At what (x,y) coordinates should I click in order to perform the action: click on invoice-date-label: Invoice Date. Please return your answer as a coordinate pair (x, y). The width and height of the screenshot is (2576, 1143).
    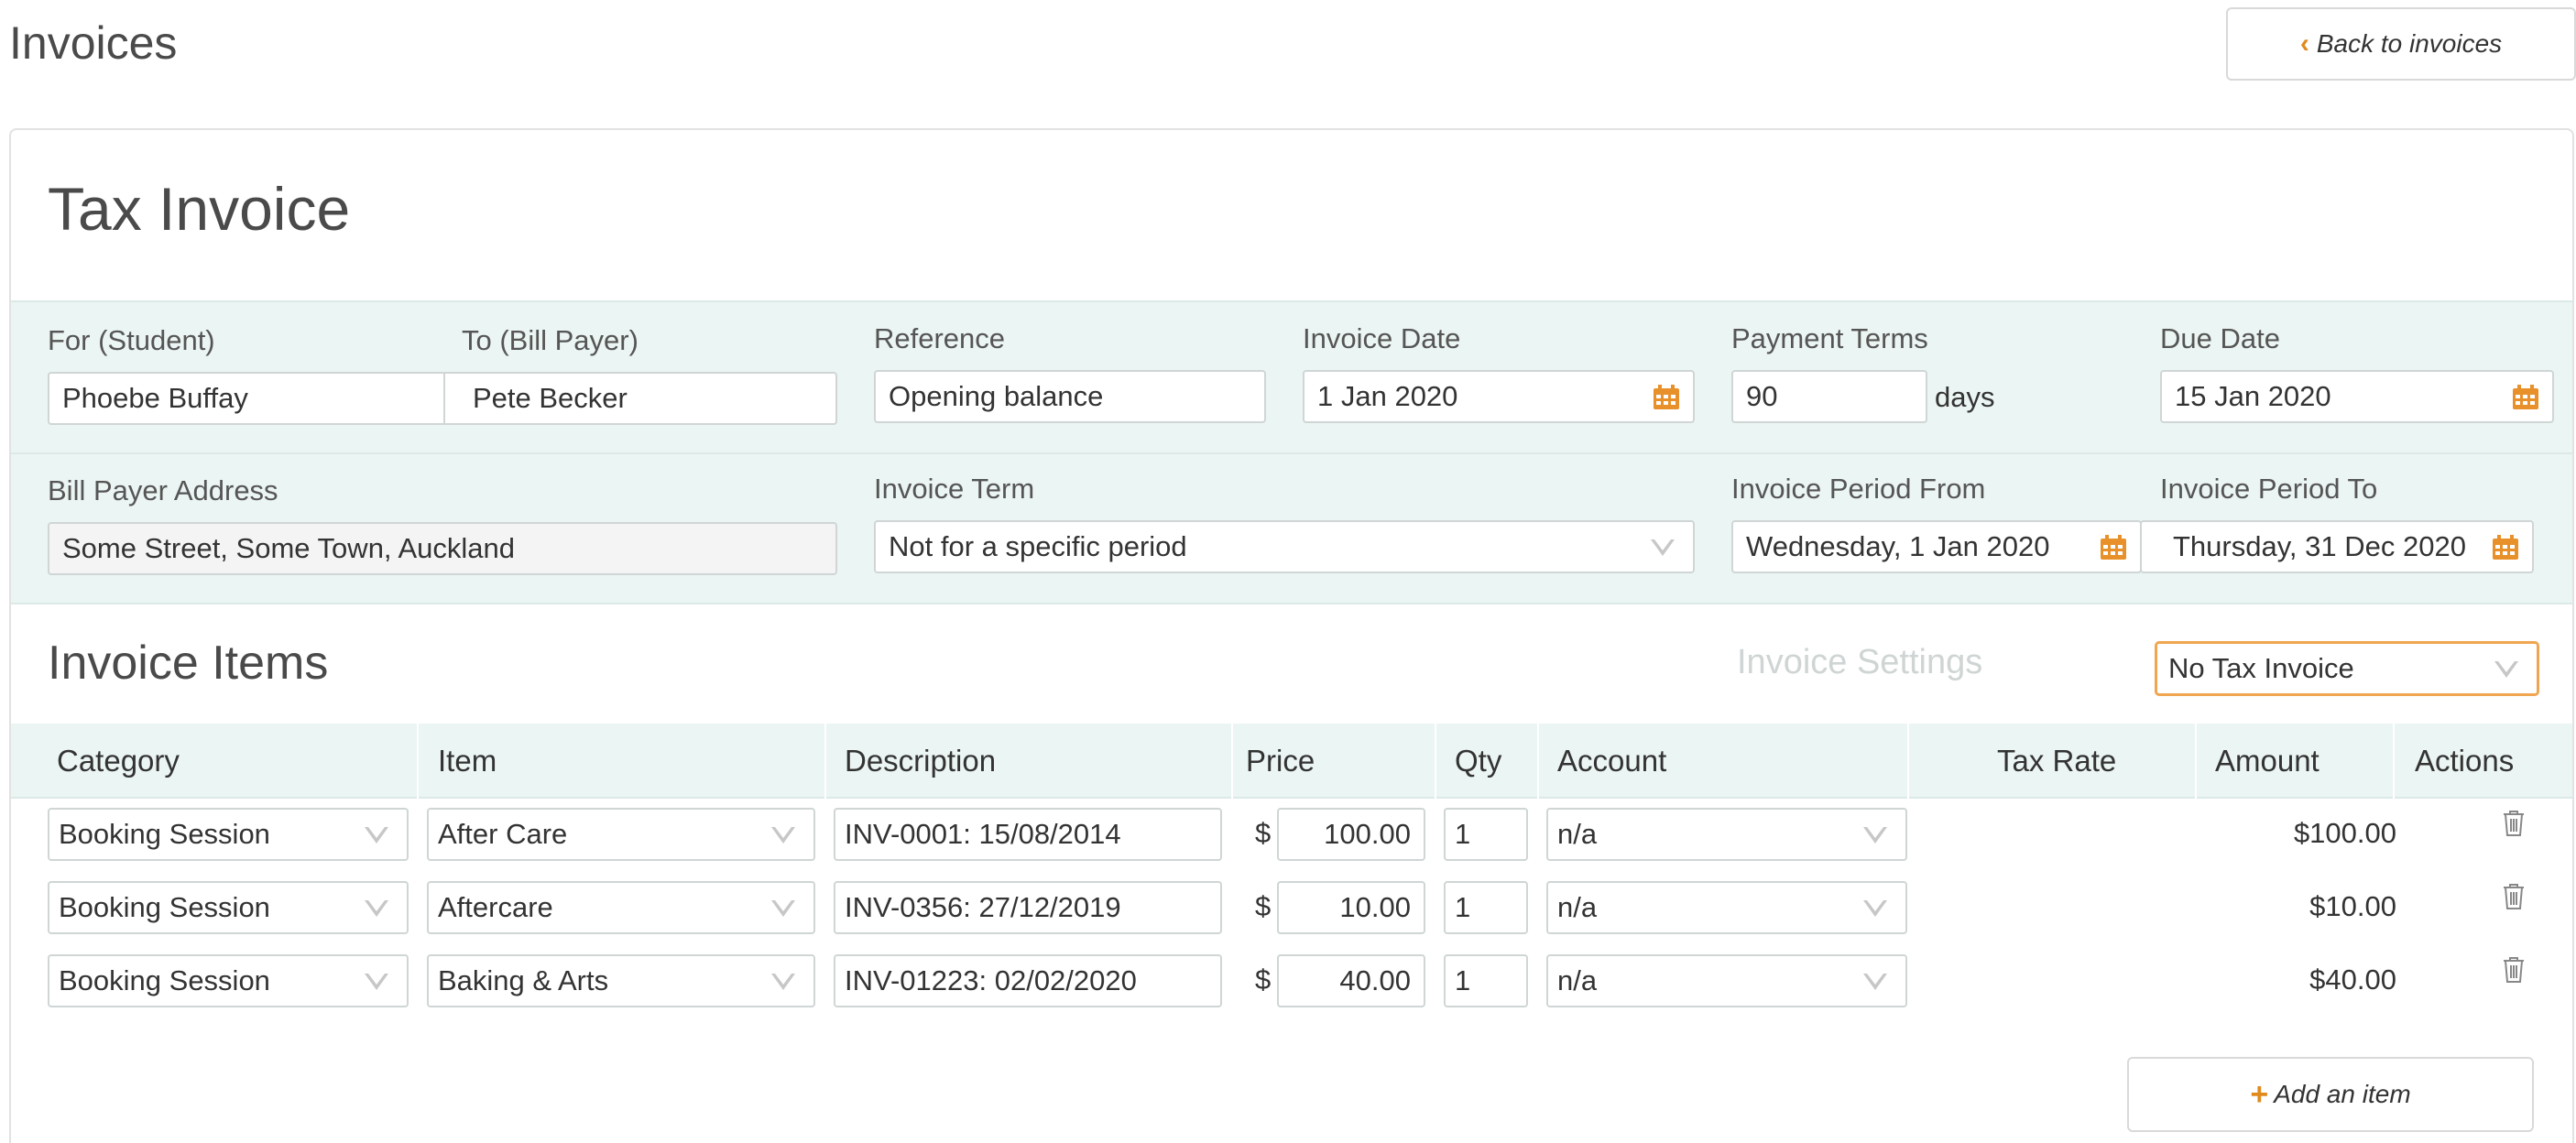
    Looking at the image, I should click on (1382, 338).